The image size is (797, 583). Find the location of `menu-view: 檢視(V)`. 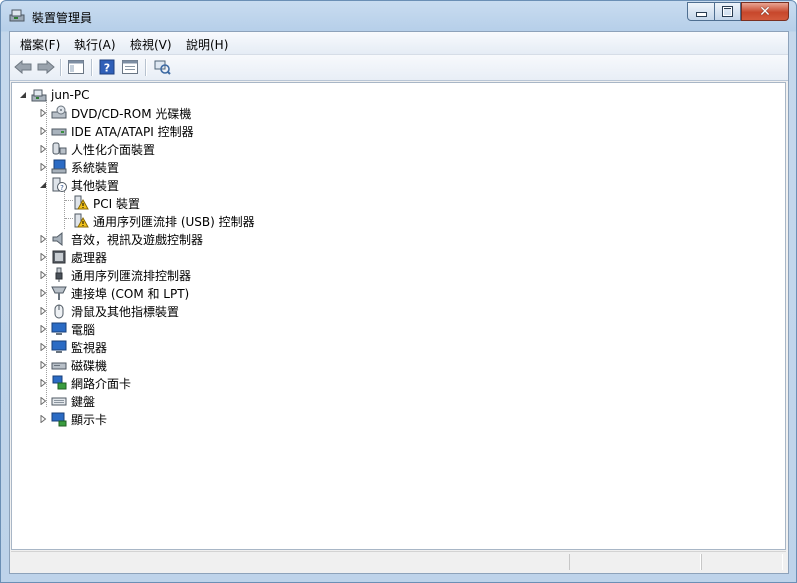

menu-view: 檢視(V) is located at coordinates (151, 44).